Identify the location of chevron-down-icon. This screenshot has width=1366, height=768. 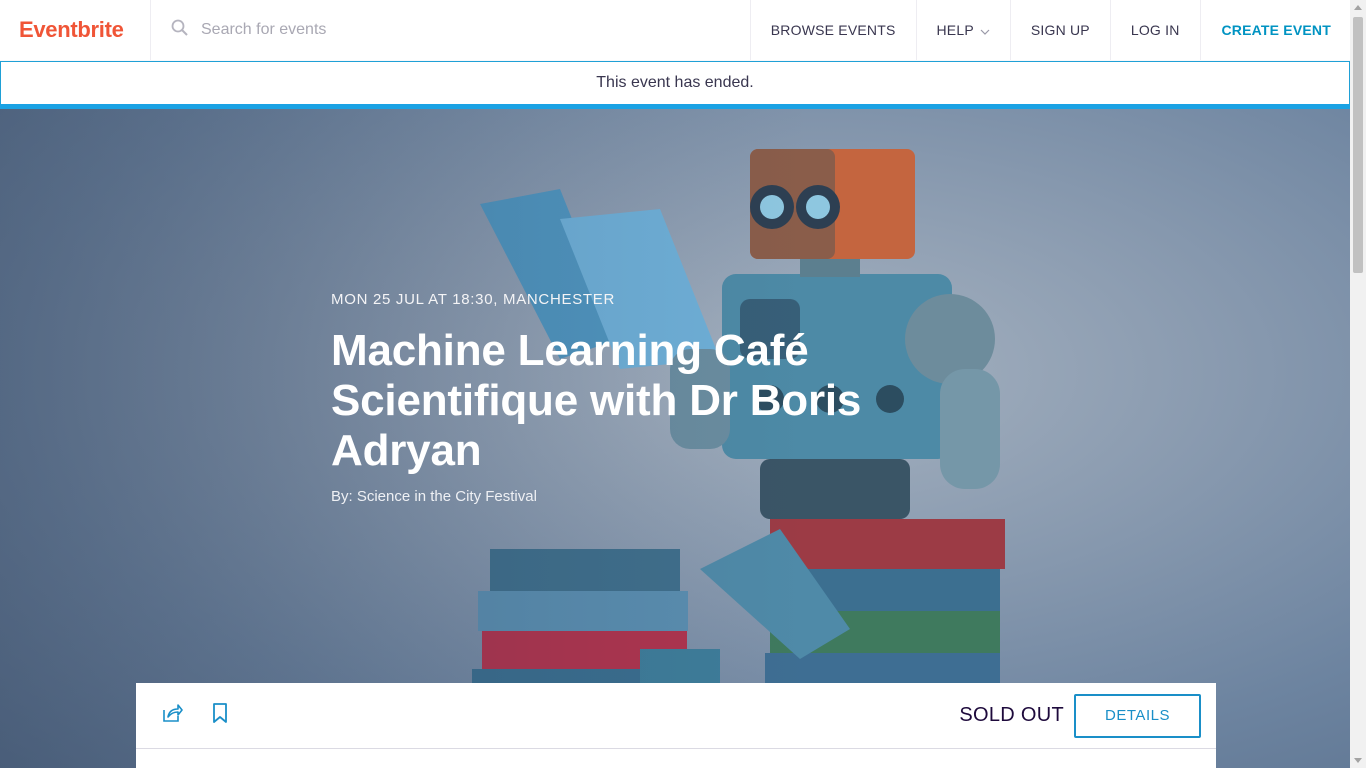
(985, 30).